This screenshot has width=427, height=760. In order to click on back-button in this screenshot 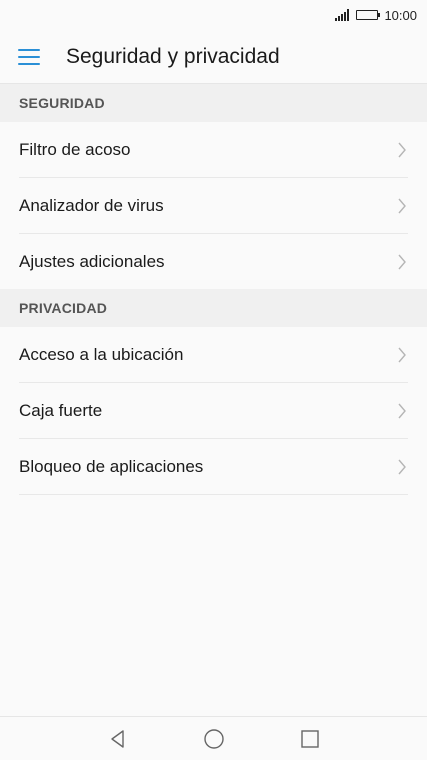, I will do `click(118, 739)`.